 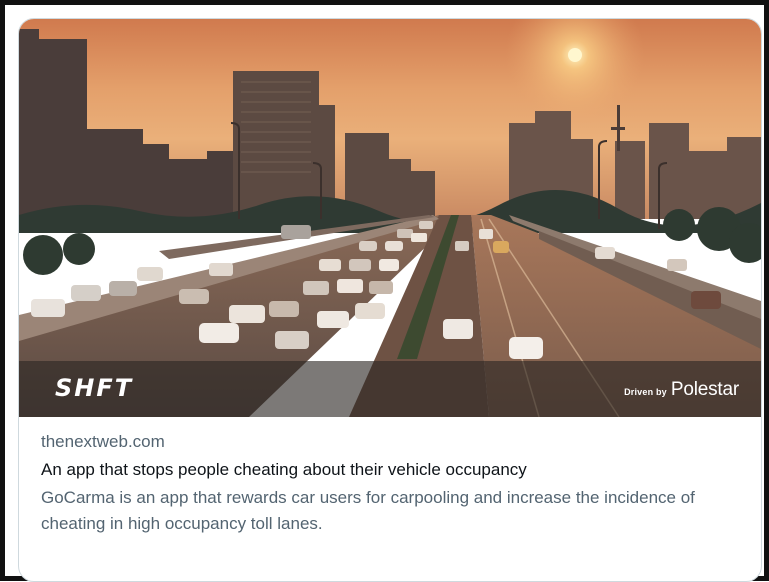 I want to click on polestar-logo: Polestar, so click(x=704, y=389).